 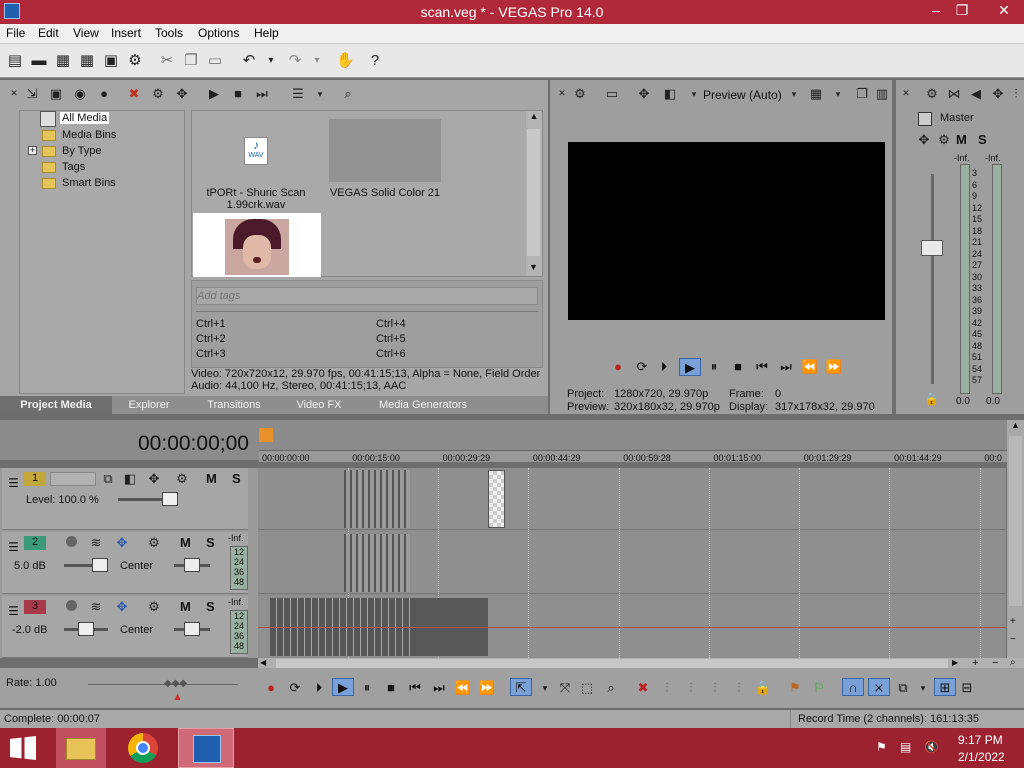 What do you see at coordinates (981, 757) in the screenshot?
I see `clock-date: 2/1/2022` at bounding box center [981, 757].